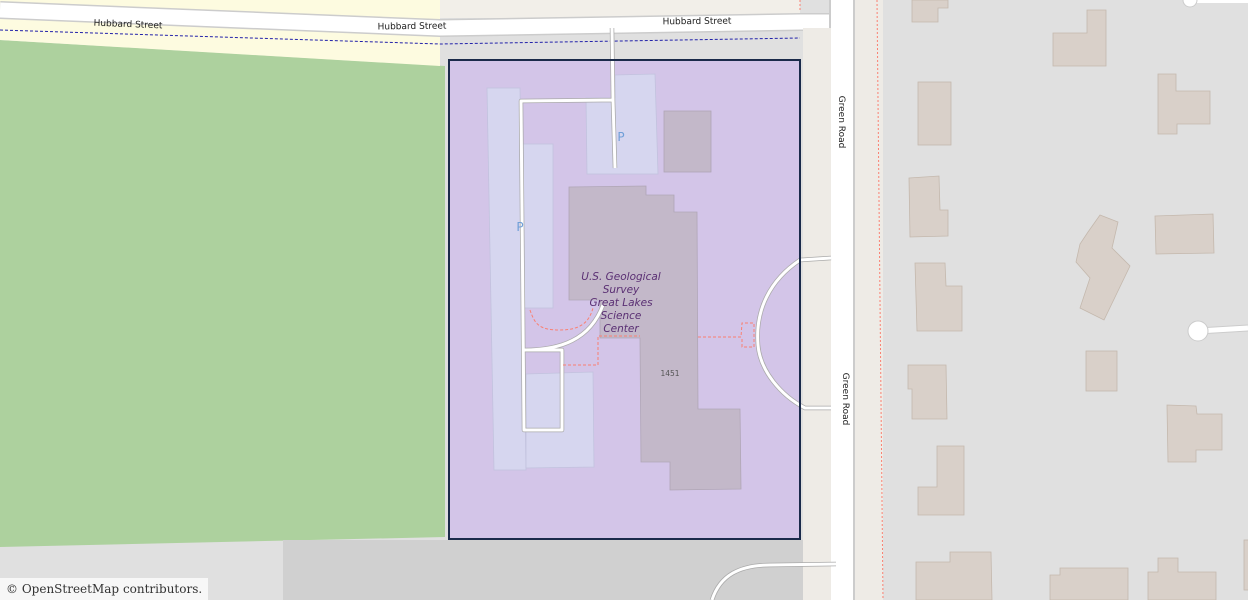 The width and height of the screenshot is (1248, 600). I want to click on poi-name-line: Center, so click(621, 329).